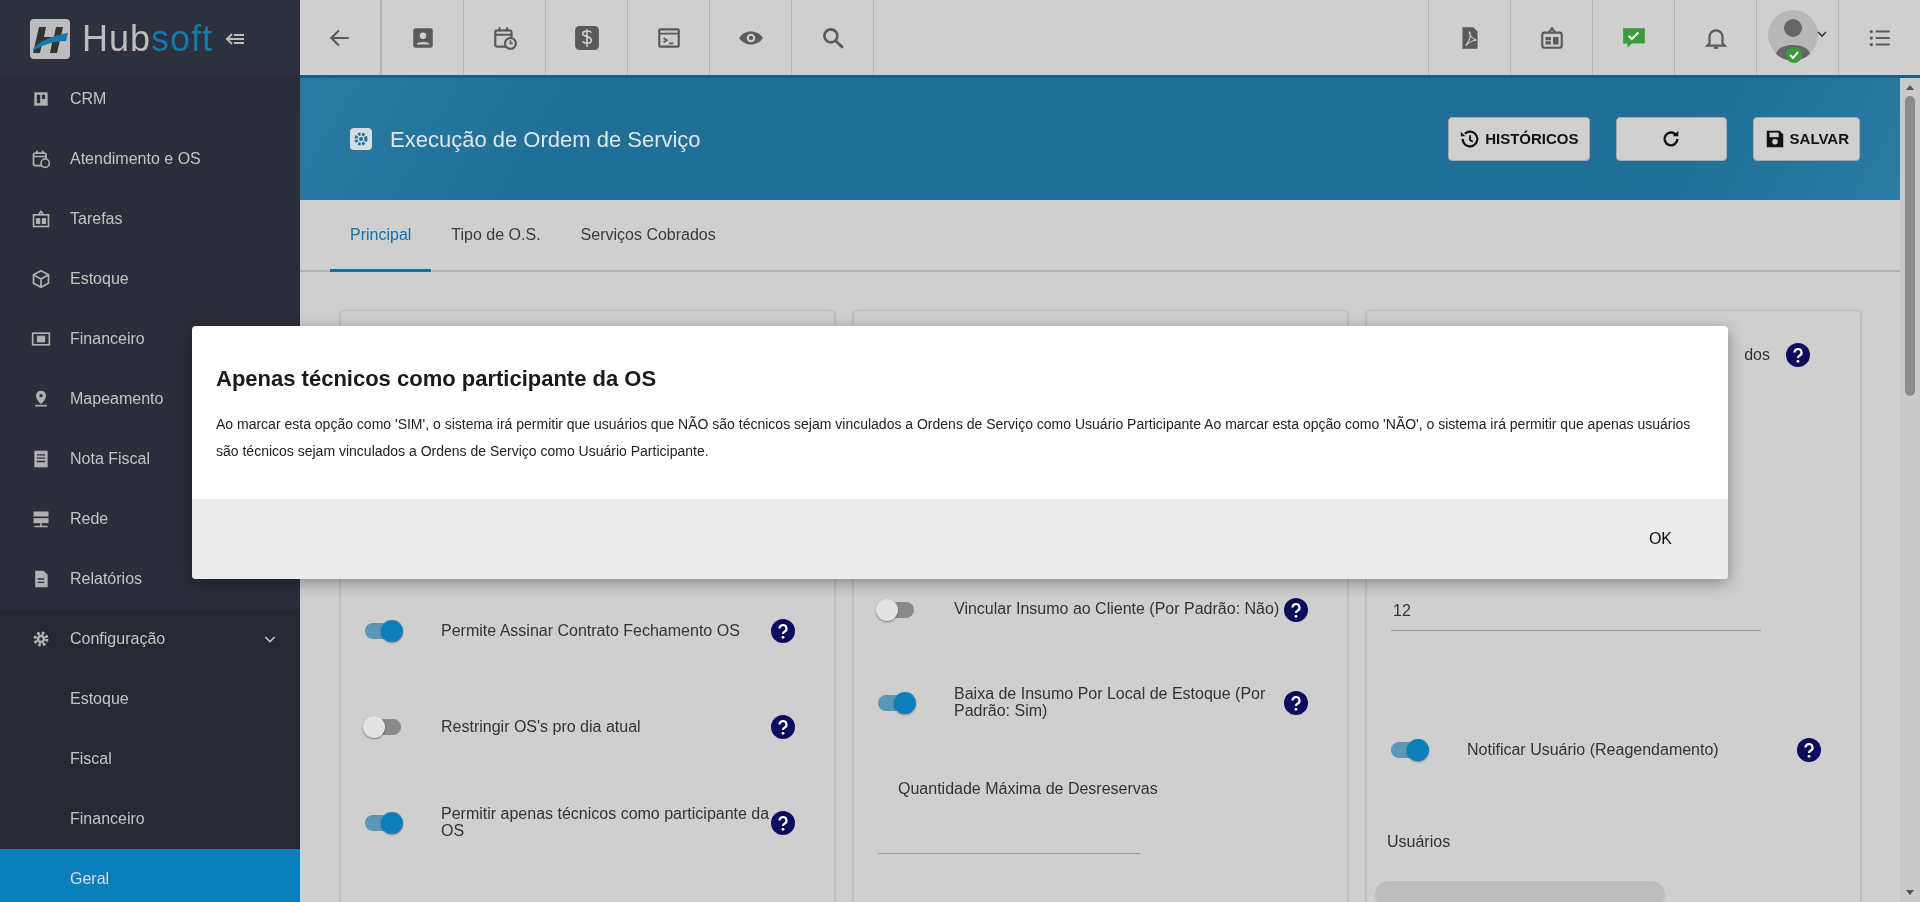  I want to click on sidebar-item: Fiscal, so click(150, 759).